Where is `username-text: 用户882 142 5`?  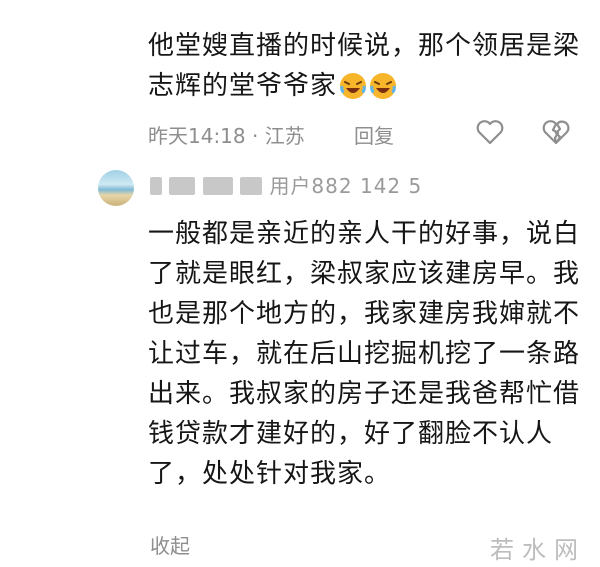 username-text: 用户882 142 5 is located at coordinates (346, 186).